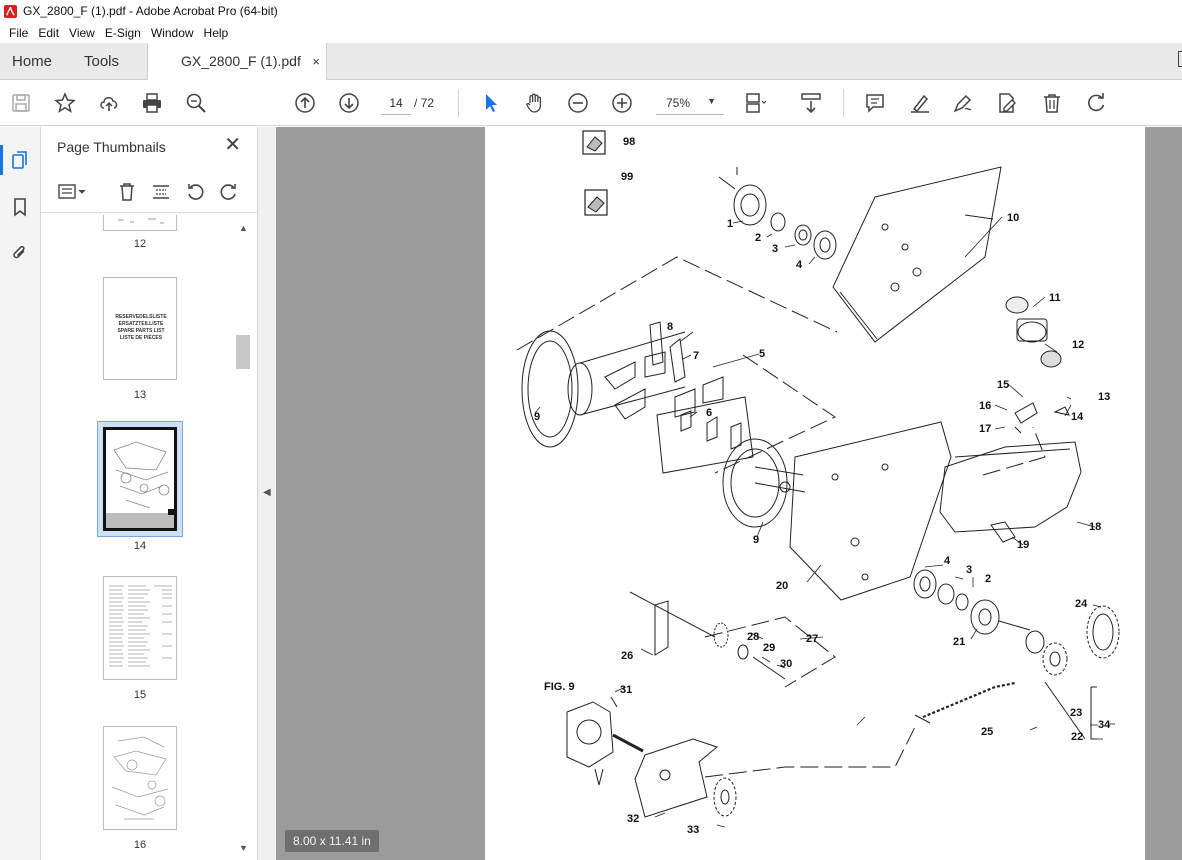 The image size is (1182, 860). Describe the element at coordinates (1052, 103) in the screenshot. I see `delete-icon` at that location.